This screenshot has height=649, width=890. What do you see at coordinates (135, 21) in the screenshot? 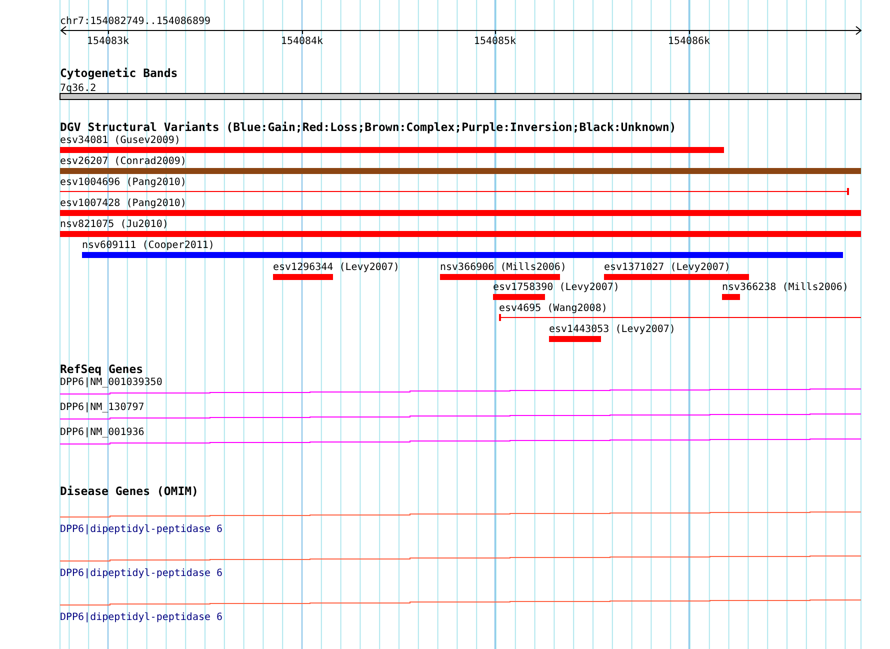
I see `ruler-location: chr7:154082749..154086899` at bounding box center [135, 21].